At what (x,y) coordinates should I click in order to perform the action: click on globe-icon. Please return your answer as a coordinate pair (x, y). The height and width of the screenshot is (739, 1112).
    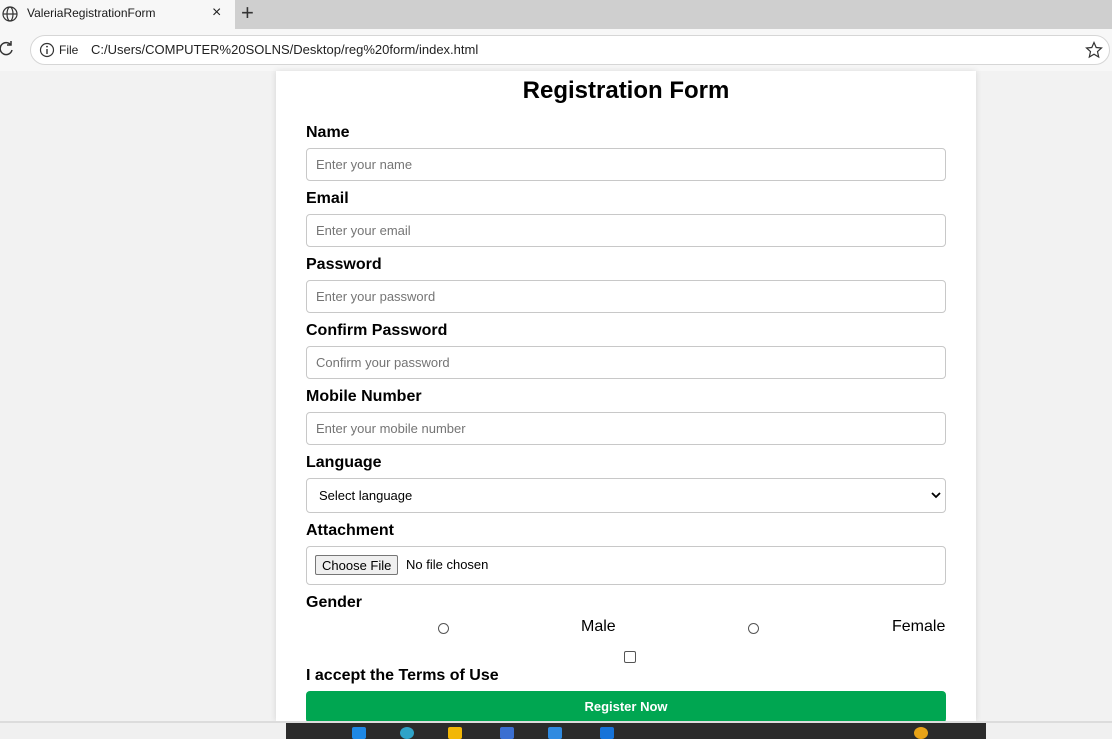
    Looking at the image, I should click on (10, 14).